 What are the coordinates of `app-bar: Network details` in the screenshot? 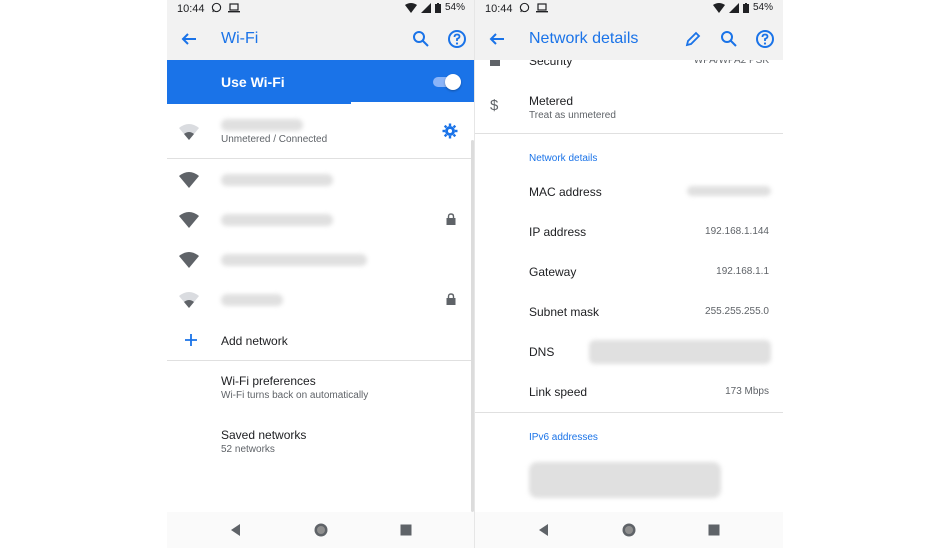 It's located at (629, 39).